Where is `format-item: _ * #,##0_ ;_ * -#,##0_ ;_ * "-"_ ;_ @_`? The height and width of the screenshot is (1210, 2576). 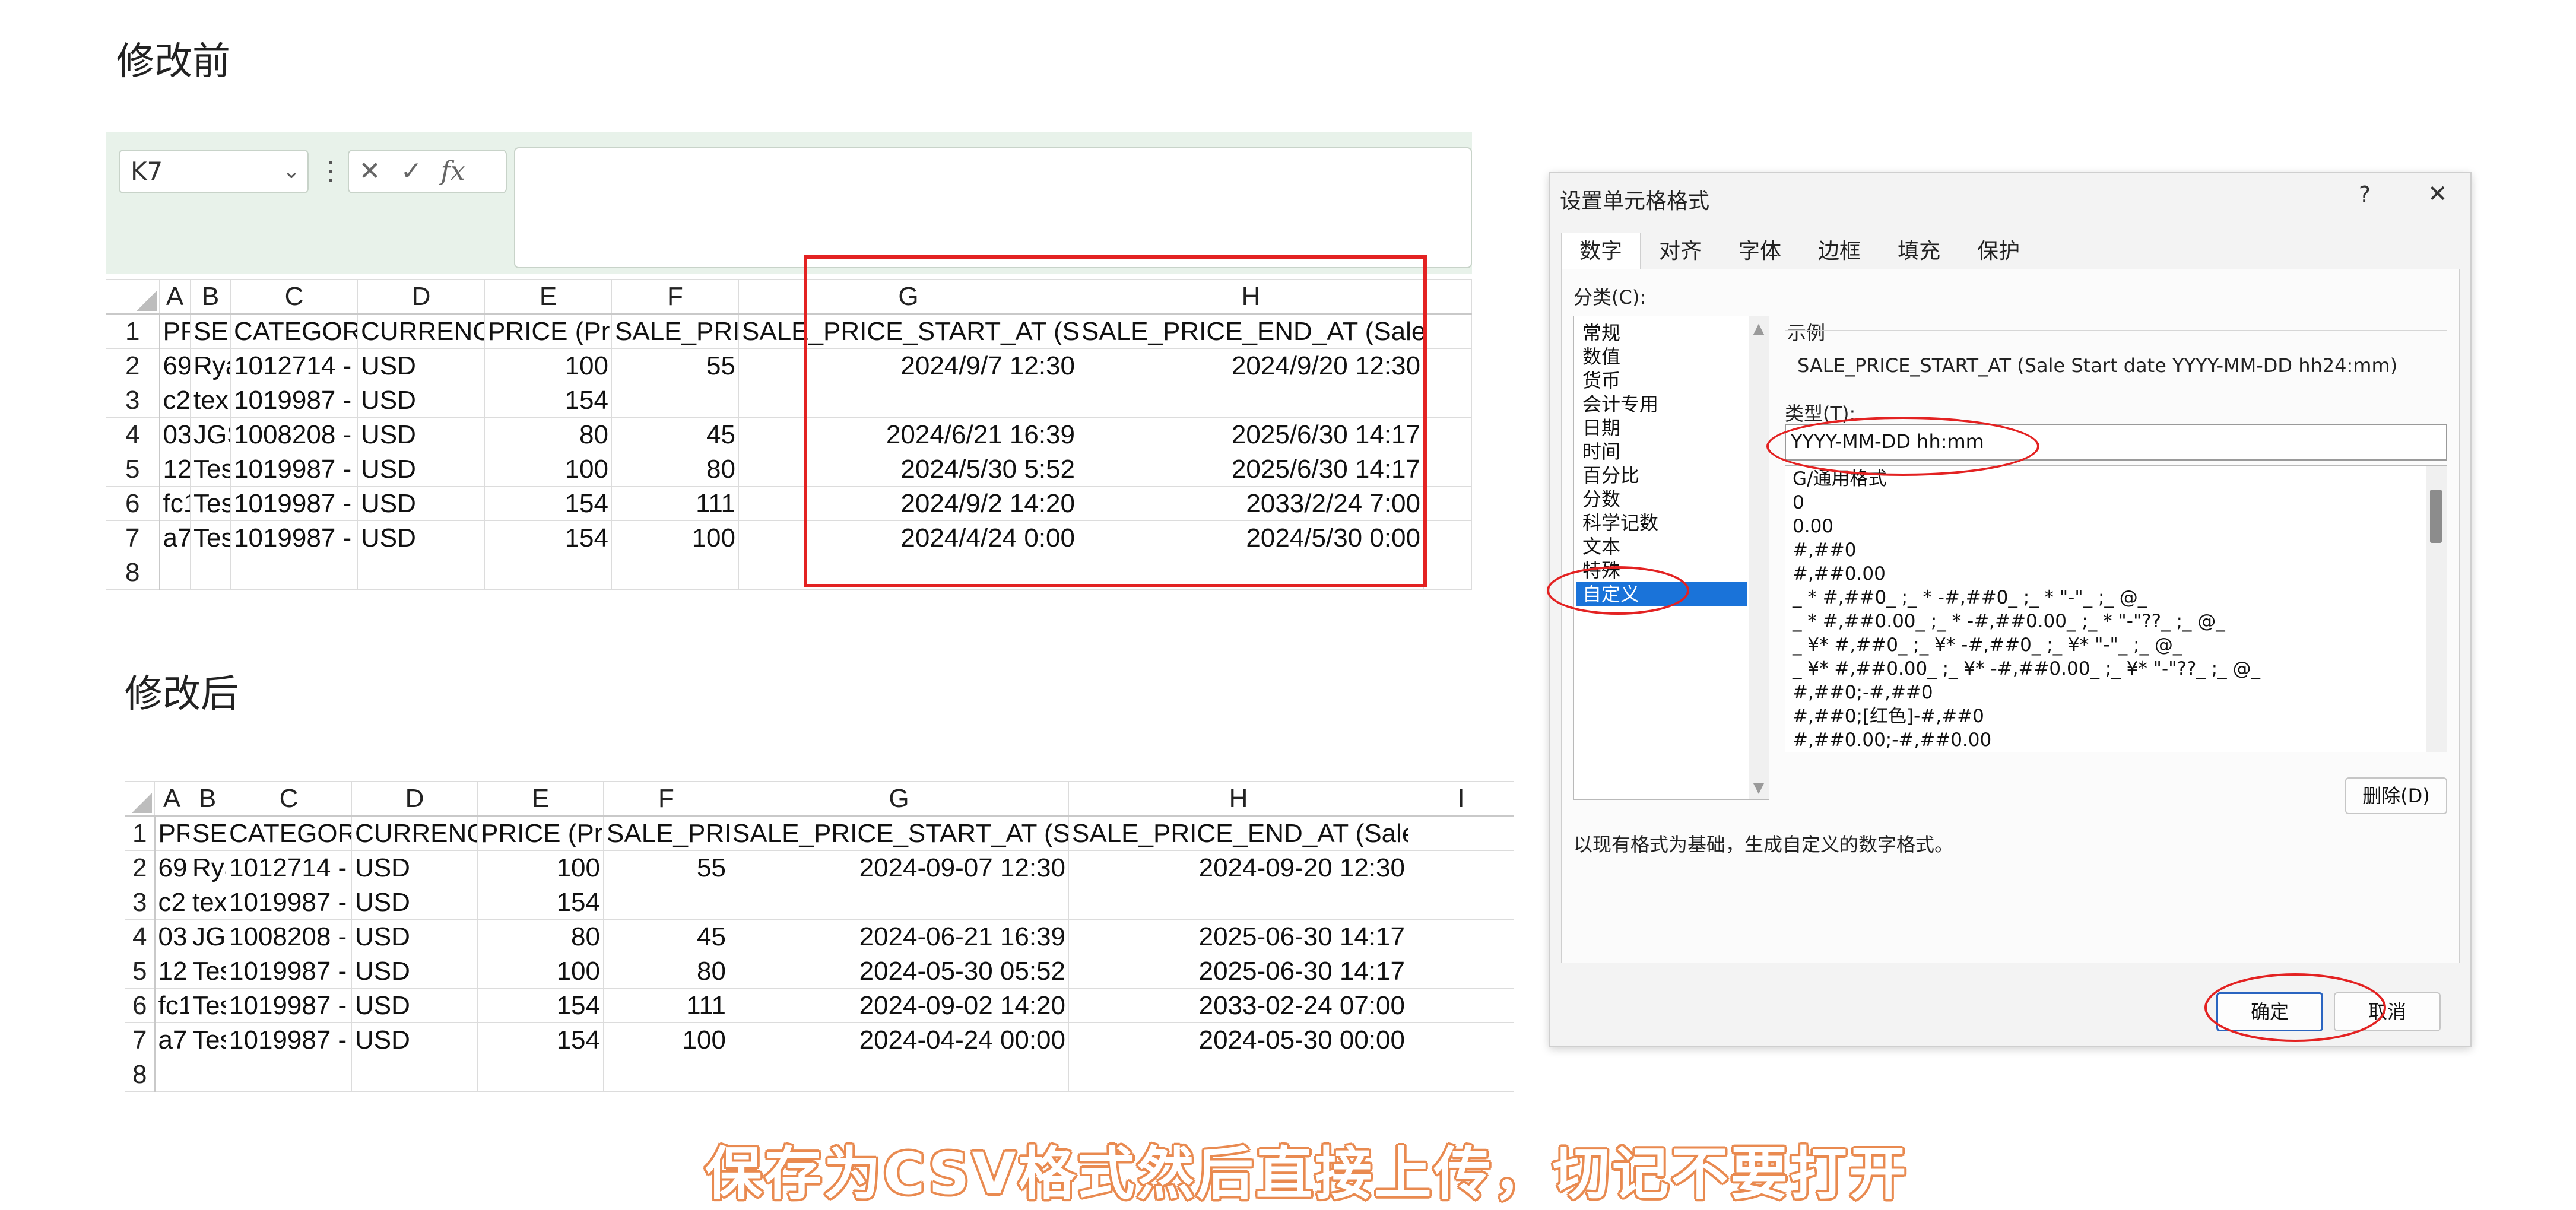 format-item: _ * #,##0_ ;_ * -#,##0_ ;_ * "-"_ ;_ @_ is located at coordinates (2102, 597).